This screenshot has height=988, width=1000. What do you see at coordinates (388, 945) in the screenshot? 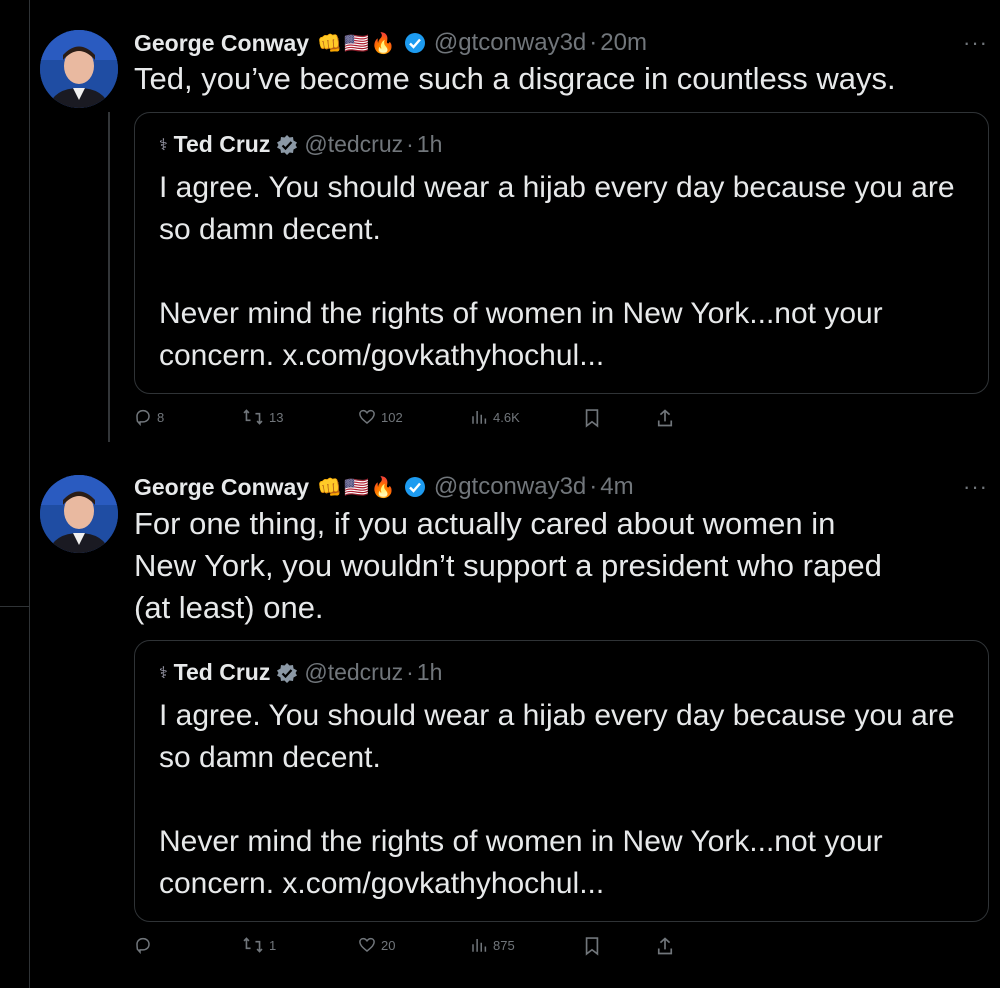
I see `like-count: 20` at bounding box center [388, 945].